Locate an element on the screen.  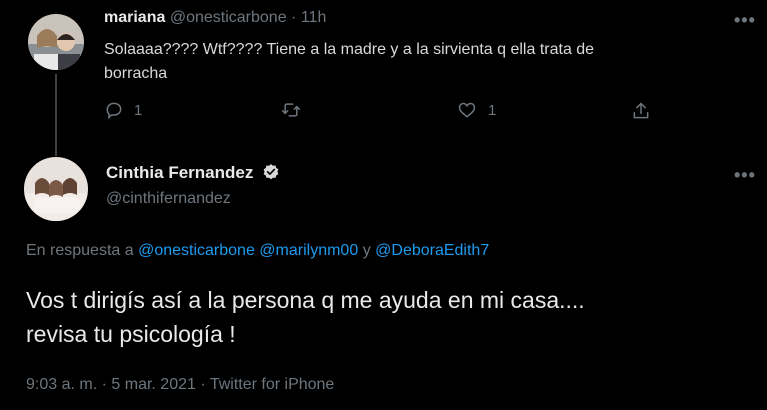
mention-onesticarbone: @onesticarbone is located at coordinates (196, 250).